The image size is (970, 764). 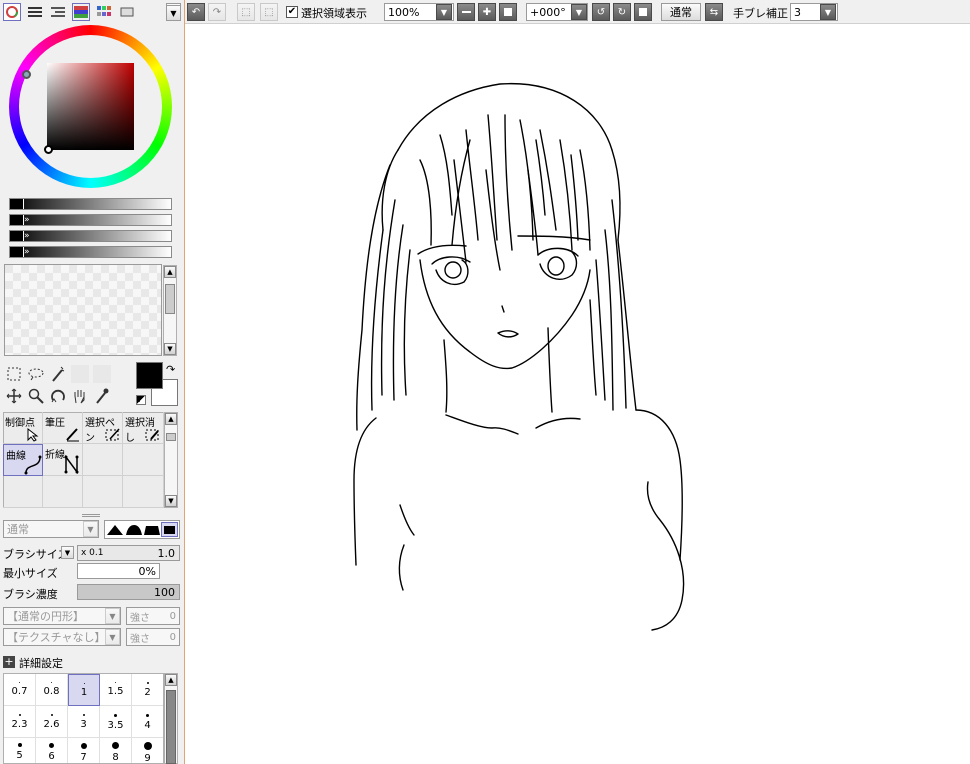 I want to click on tool-scrollbar: ▲ ▼, so click(x=171, y=460).